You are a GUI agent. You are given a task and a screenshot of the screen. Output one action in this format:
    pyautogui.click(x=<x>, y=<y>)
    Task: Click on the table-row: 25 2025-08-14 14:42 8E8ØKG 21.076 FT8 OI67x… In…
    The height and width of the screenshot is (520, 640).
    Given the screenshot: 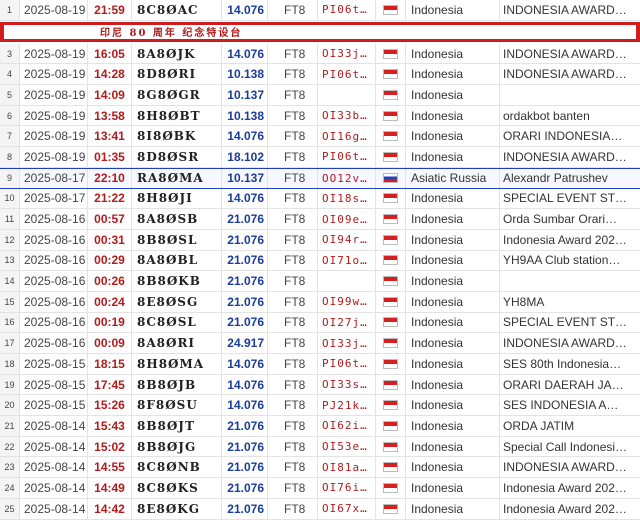 What is the action you would take?
    pyautogui.click(x=320, y=509)
    